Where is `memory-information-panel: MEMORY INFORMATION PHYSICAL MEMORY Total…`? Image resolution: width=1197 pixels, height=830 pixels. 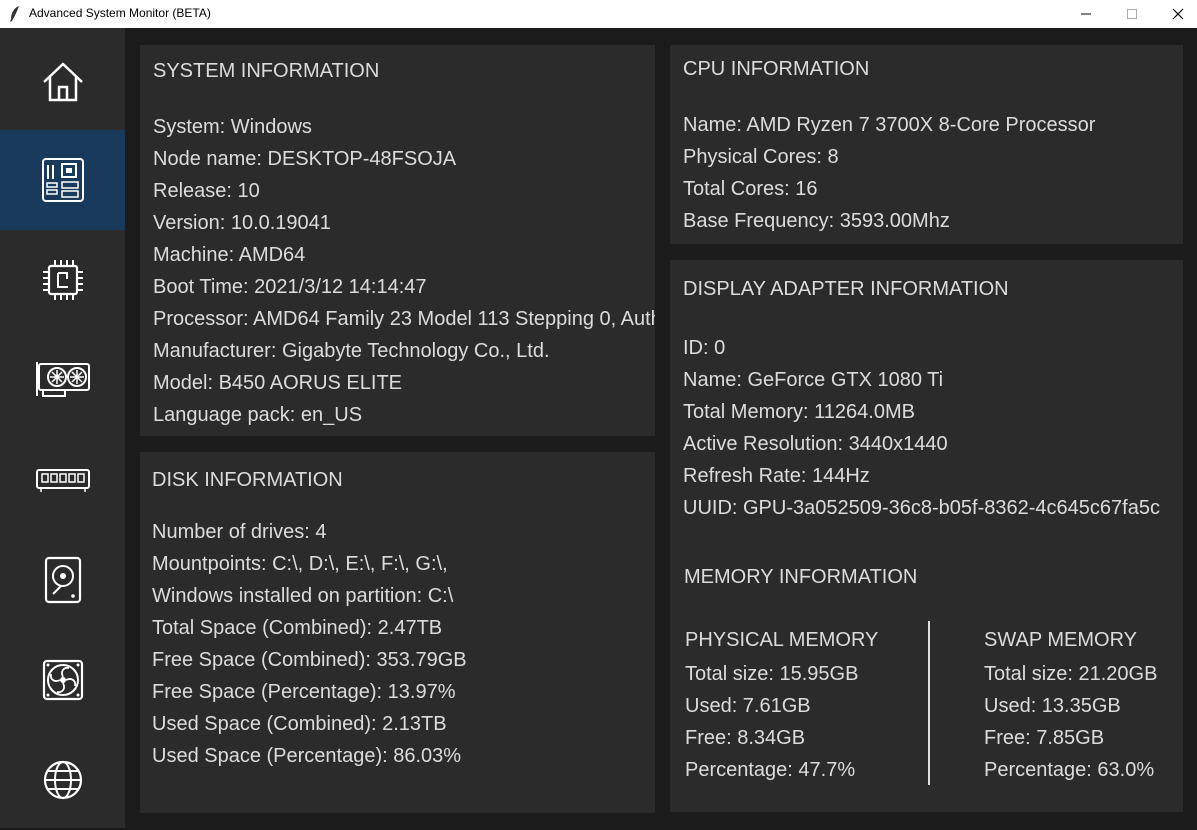 memory-information-panel: MEMORY INFORMATION PHYSICAL MEMORY Total… is located at coordinates (926, 680).